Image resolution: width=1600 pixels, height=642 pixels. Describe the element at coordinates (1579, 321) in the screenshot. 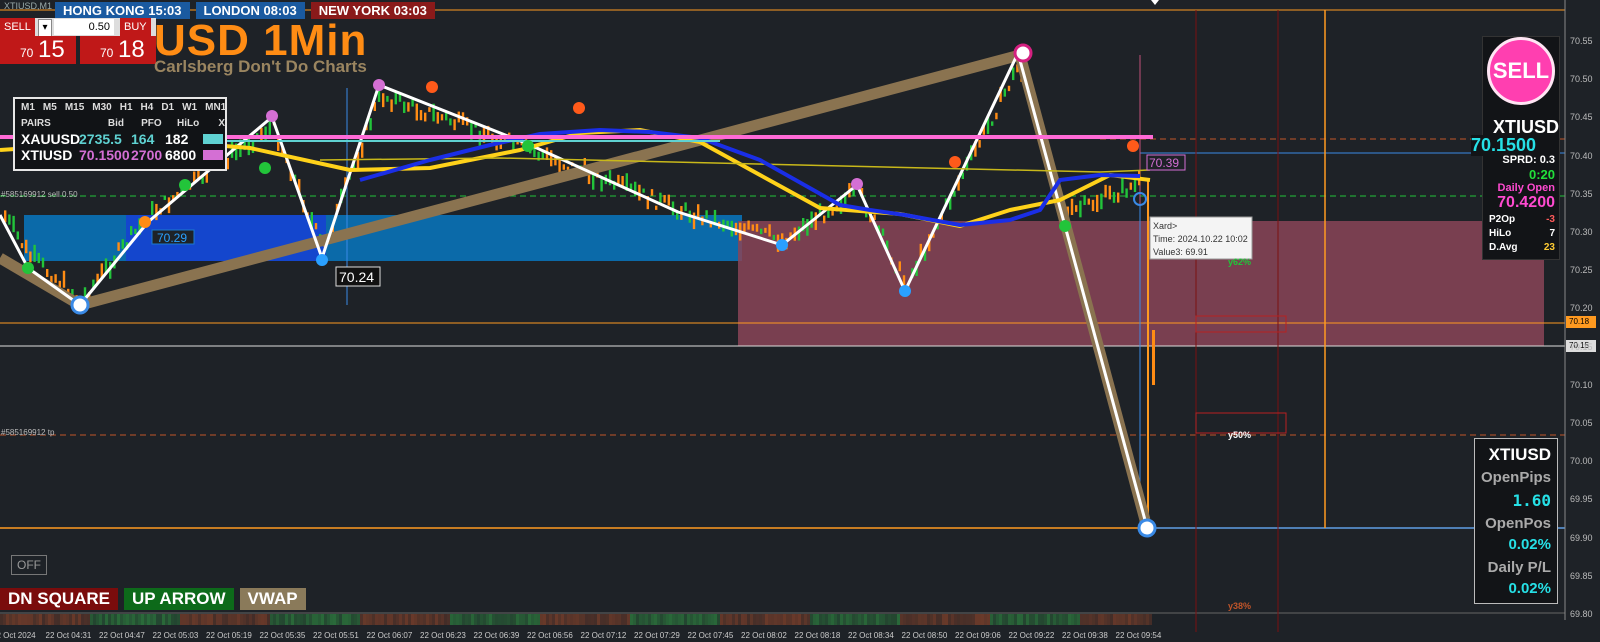

I see `axis-marker-70-18: 70.18` at that location.